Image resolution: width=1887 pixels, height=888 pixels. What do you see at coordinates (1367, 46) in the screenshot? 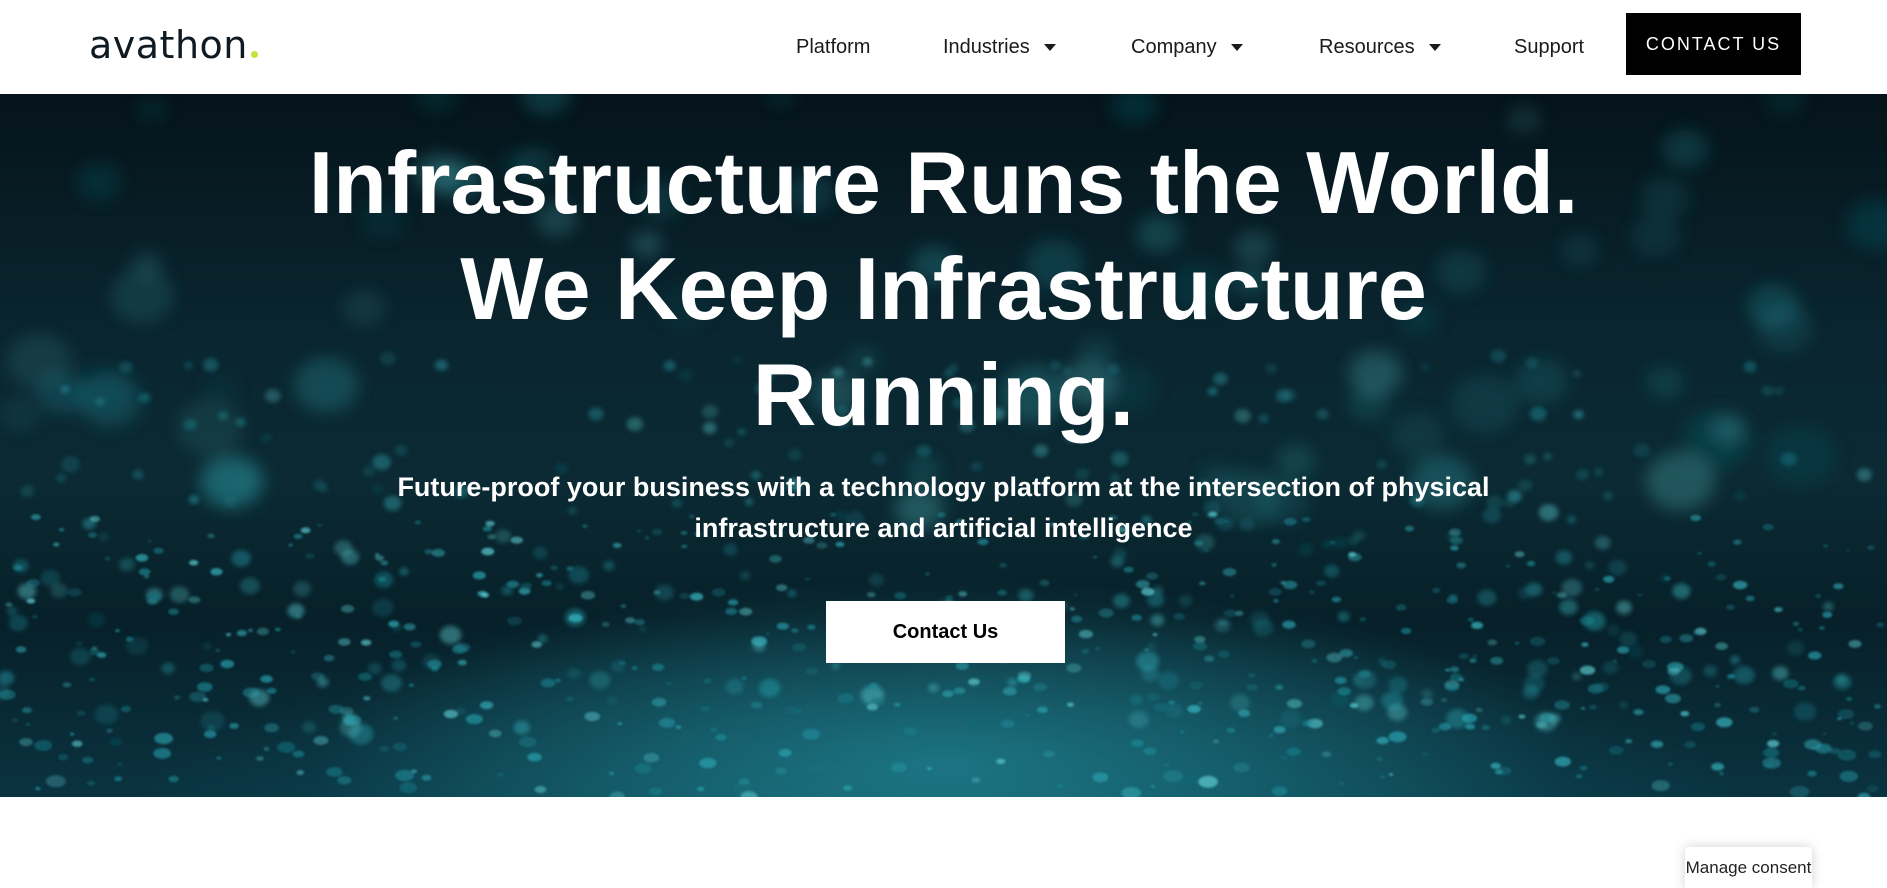
I see `nav-item-label: Resources` at bounding box center [1367, 46].